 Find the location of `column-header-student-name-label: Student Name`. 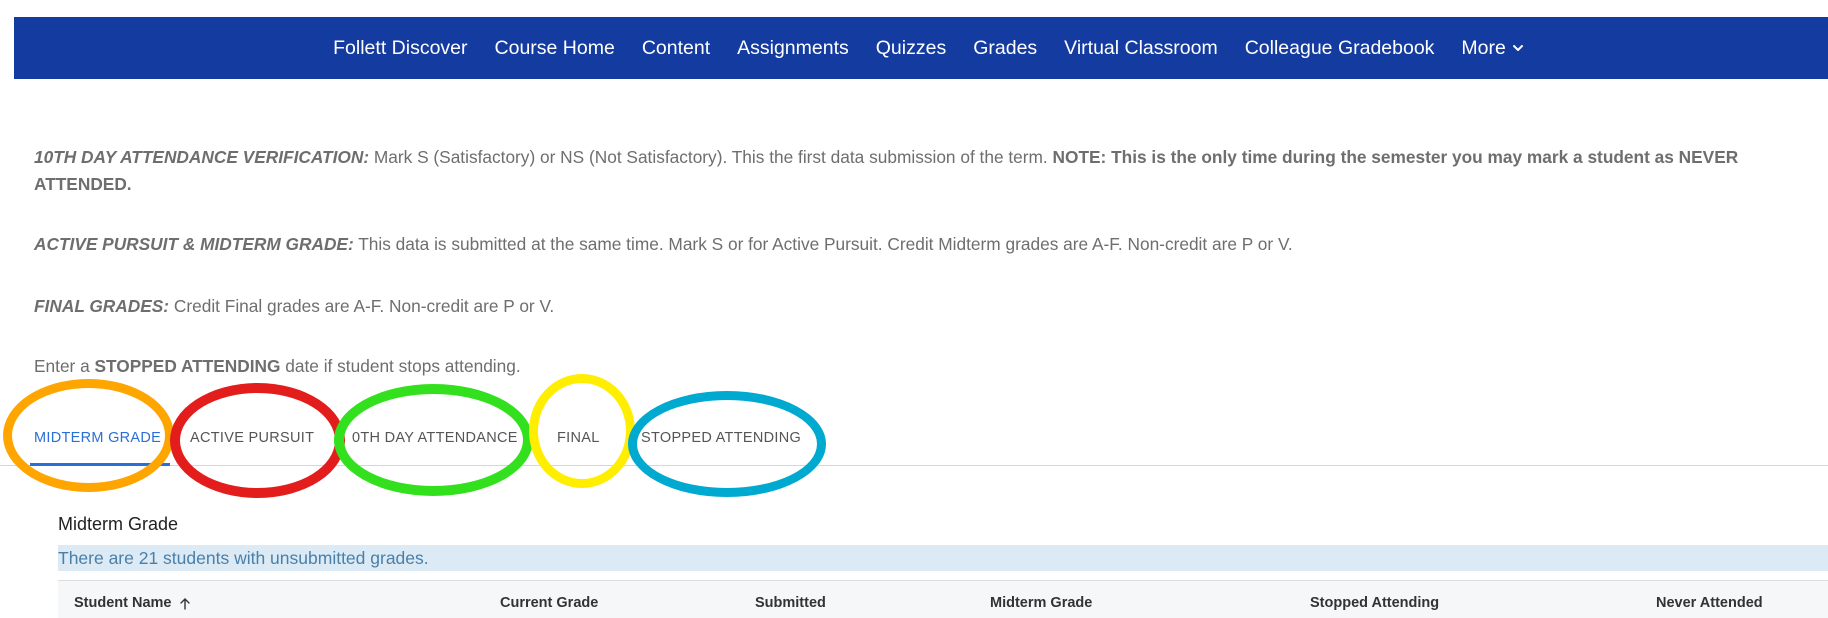

column-header-student-name-label: Student Name is located at coordinates (123, 603).